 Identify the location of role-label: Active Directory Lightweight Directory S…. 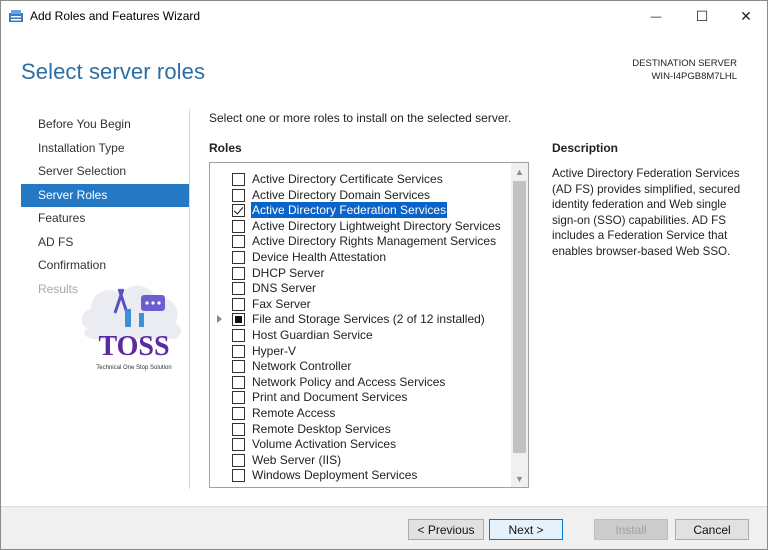
(376, 226).